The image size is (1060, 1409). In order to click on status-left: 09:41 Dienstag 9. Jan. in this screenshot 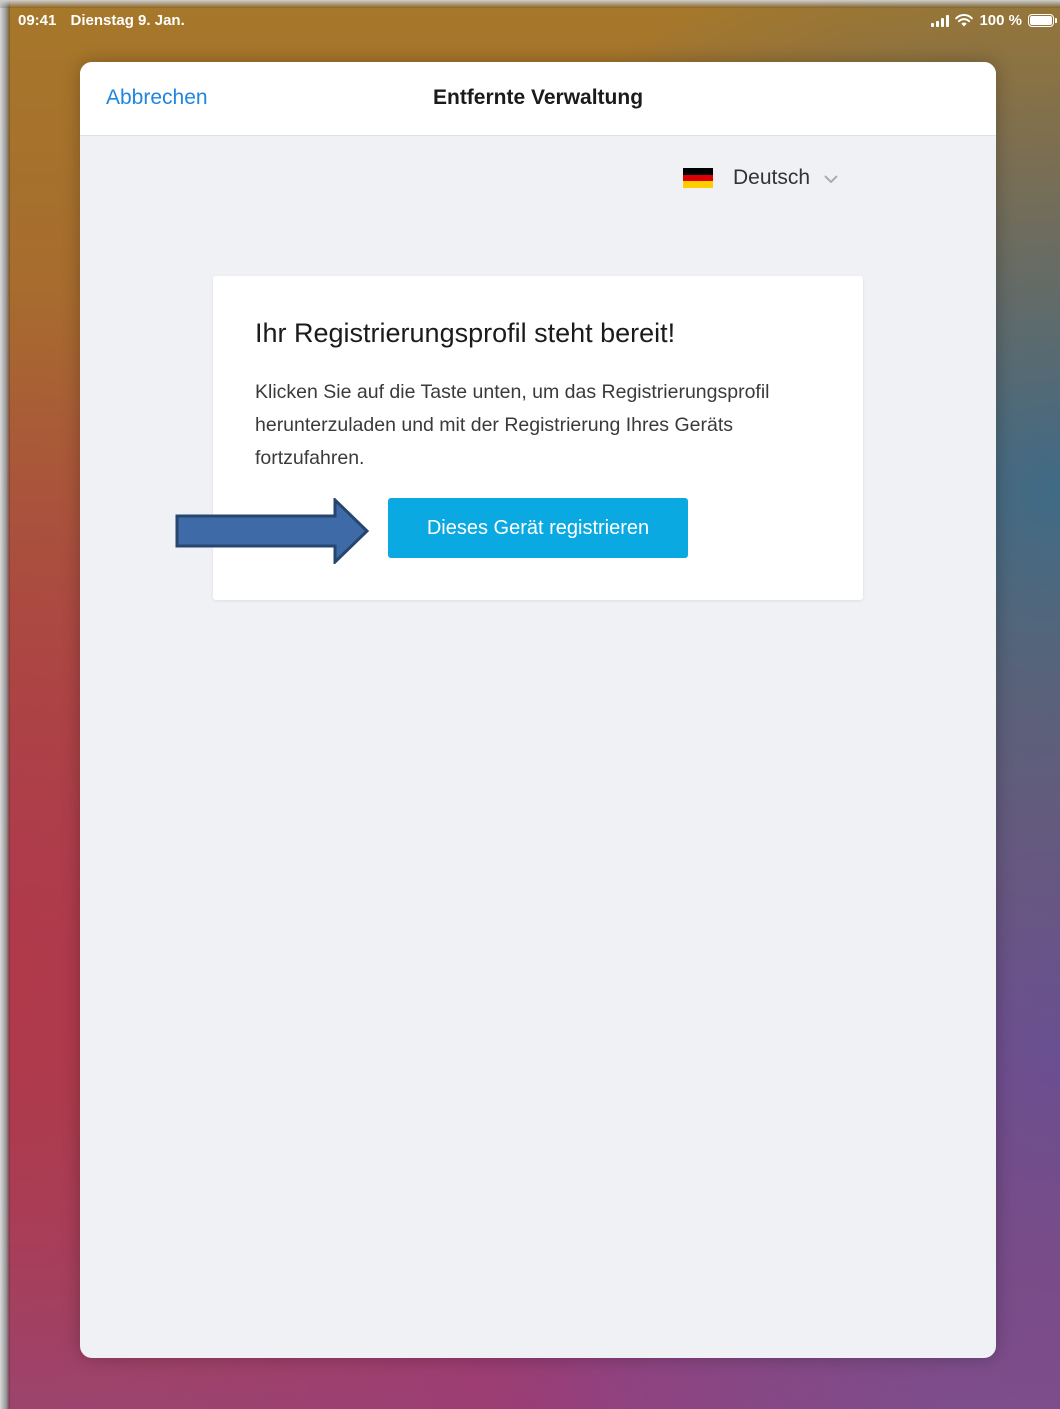, I will do `click(106, 20)`.